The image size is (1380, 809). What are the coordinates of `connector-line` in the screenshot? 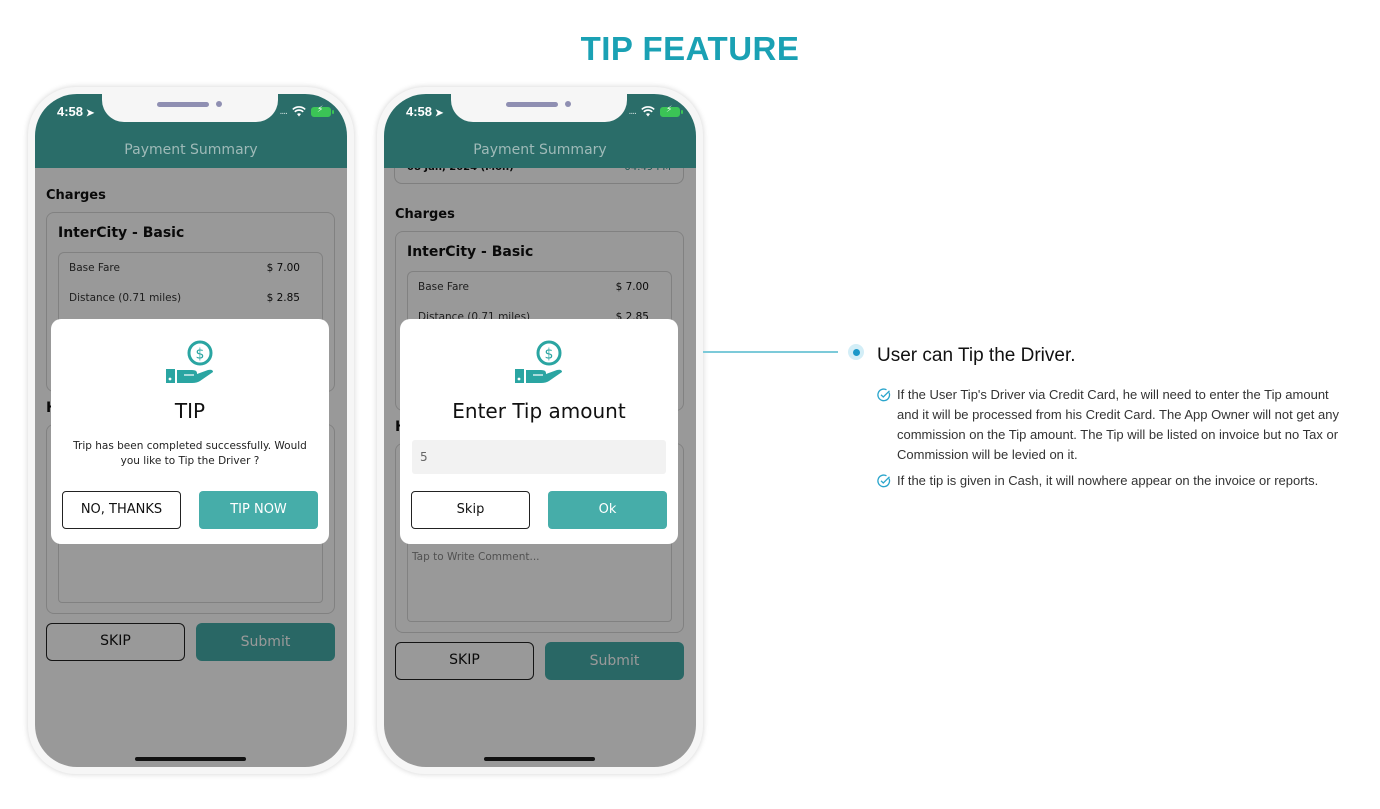 It's located at (770, 352).